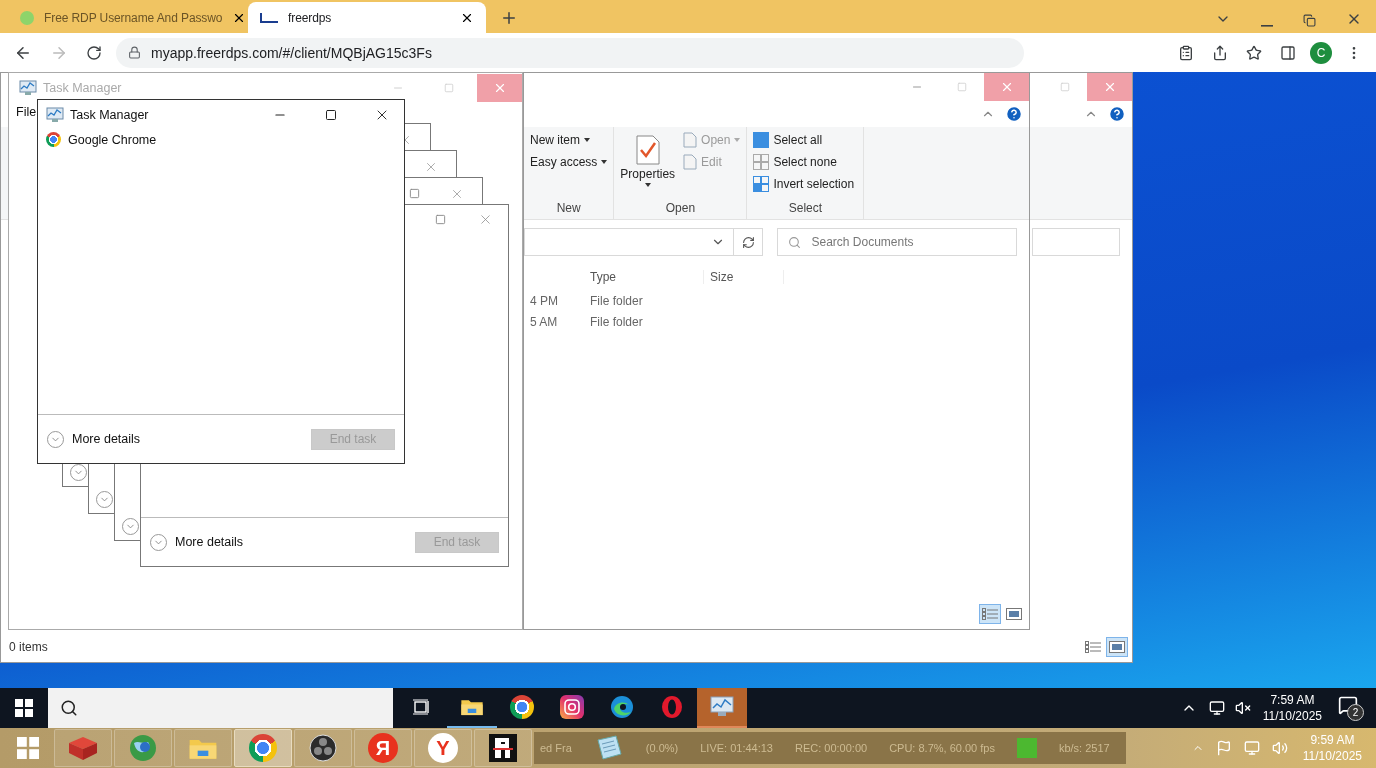 The width and height of the screenshot is (1376, 768). What do you see at coordinates (648, 166) in the screenshot?
I see `properties-button: Properties` at bounding box center [648, 166].